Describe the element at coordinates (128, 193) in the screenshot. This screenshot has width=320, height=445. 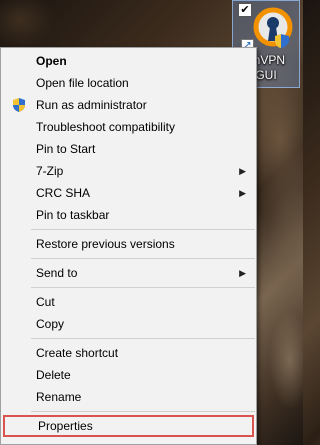
I see `menu-item-crc-sha: CRC SHA ▶` at that location.